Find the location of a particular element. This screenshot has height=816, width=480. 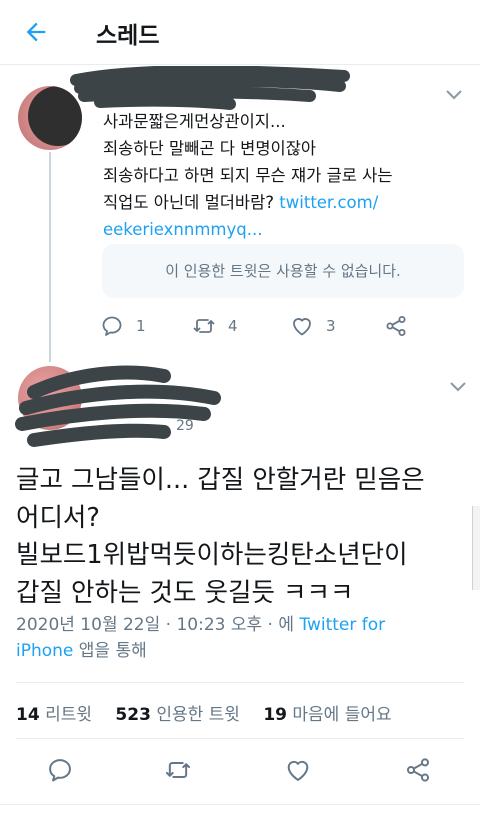

engagement-stats: 14 리트윗 523 인용한 트윗 19 마음에 들어요 is located at coordinates (204, 712).